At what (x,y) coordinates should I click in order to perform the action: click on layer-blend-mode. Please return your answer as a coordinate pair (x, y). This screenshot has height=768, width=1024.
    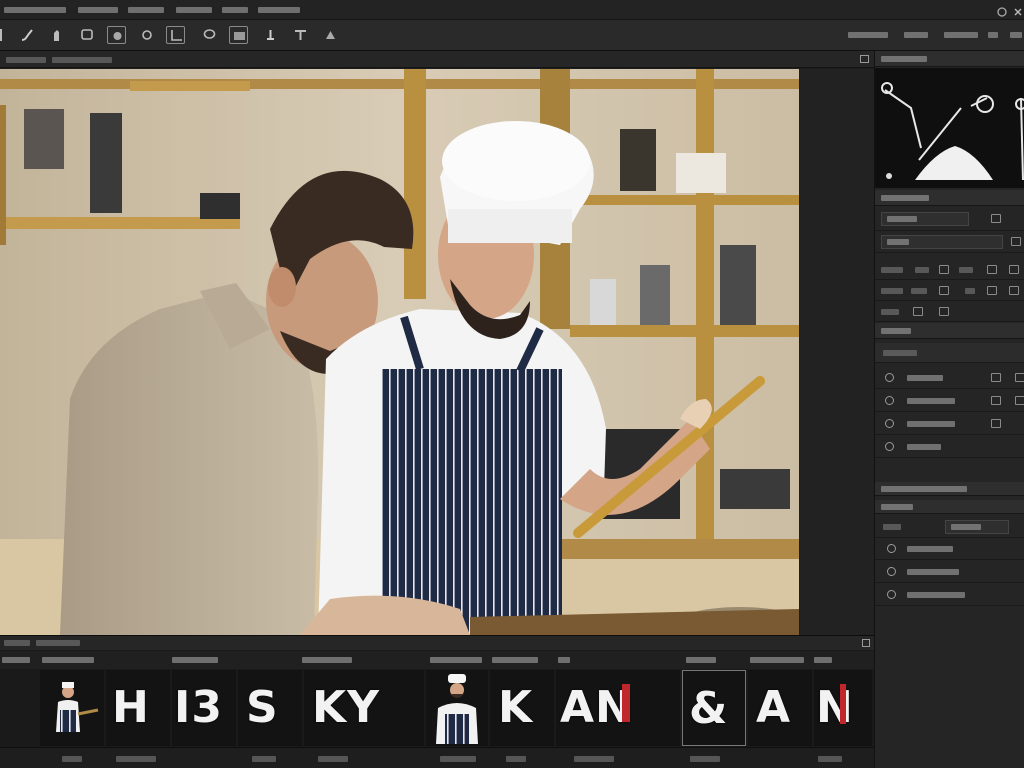
    Looking at the image, I should click on (949, 353).